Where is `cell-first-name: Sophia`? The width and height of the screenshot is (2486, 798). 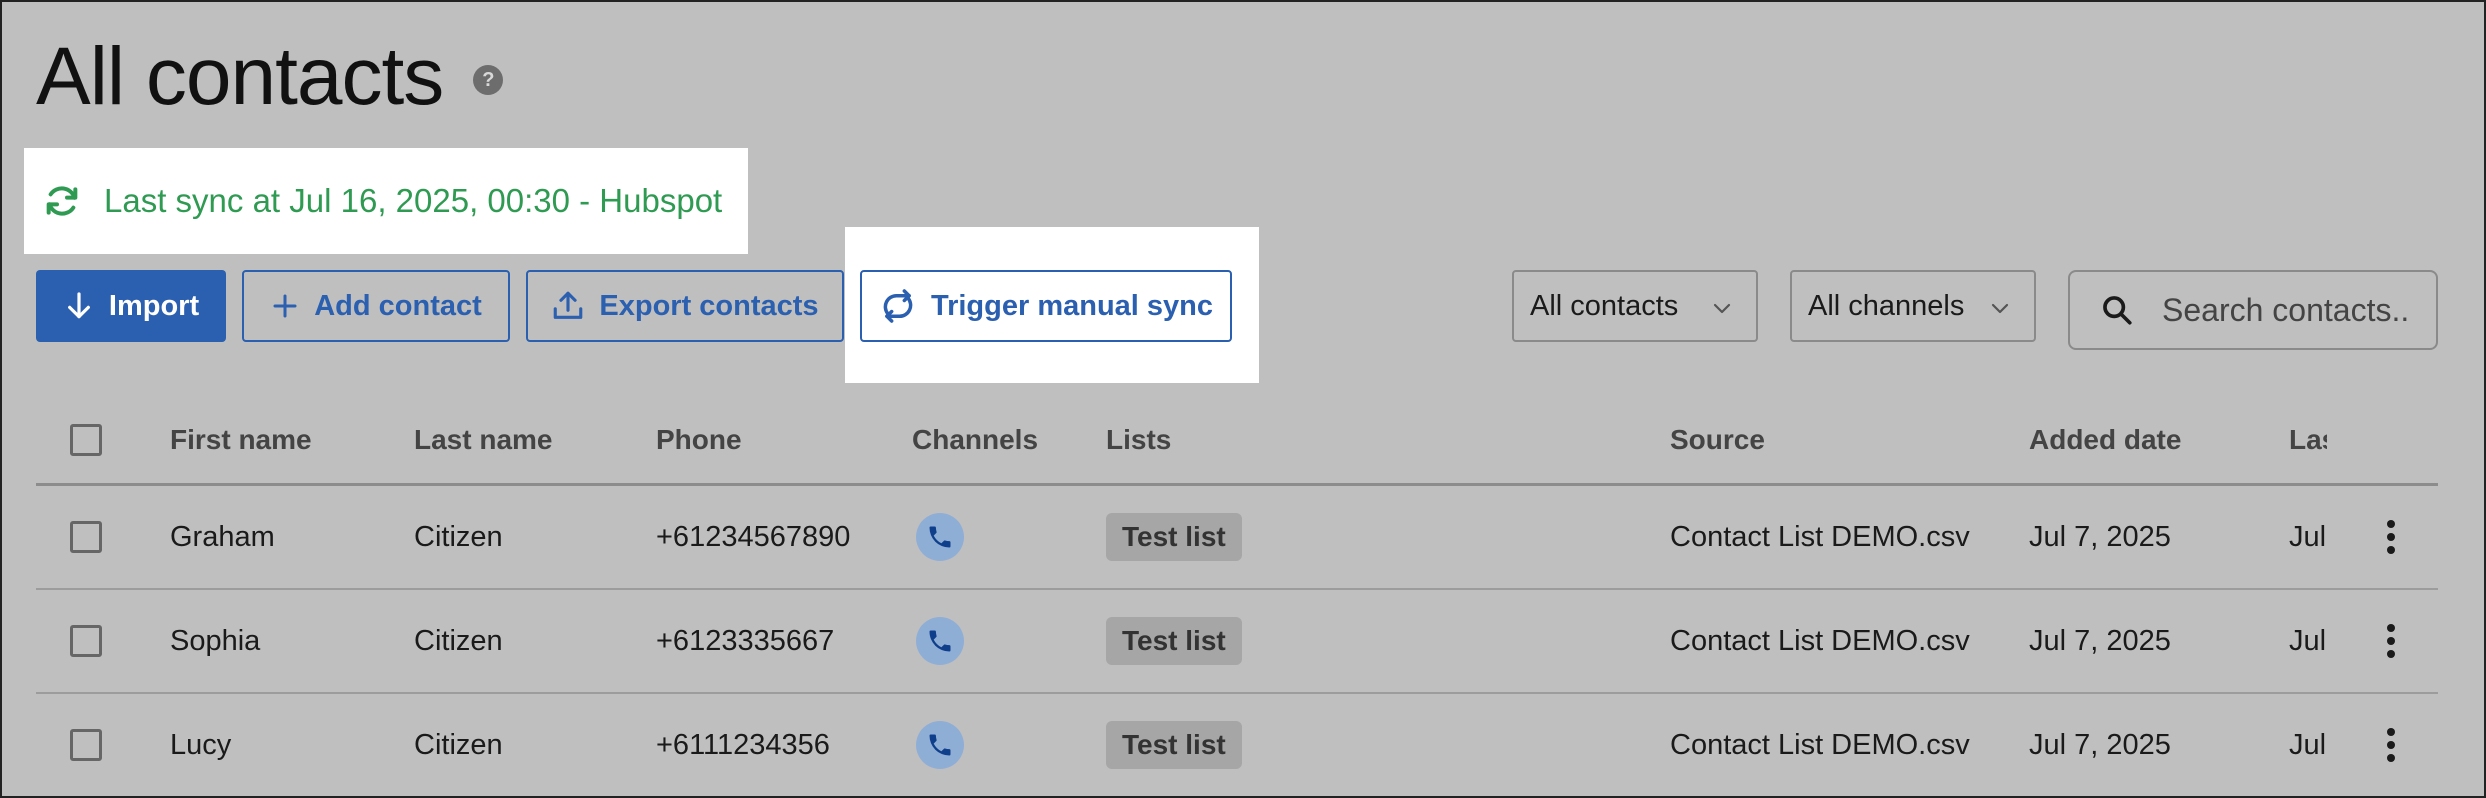
cell-first-name: Sophia is located at coordinates (215, 640).